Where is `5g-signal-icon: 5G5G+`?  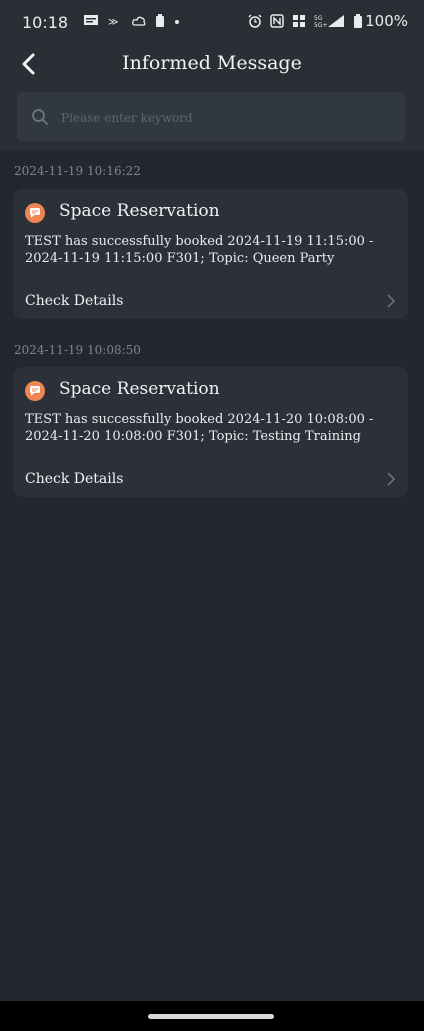 5g-signal-icon: 5G5G+ is located at coordinates (329, 21).